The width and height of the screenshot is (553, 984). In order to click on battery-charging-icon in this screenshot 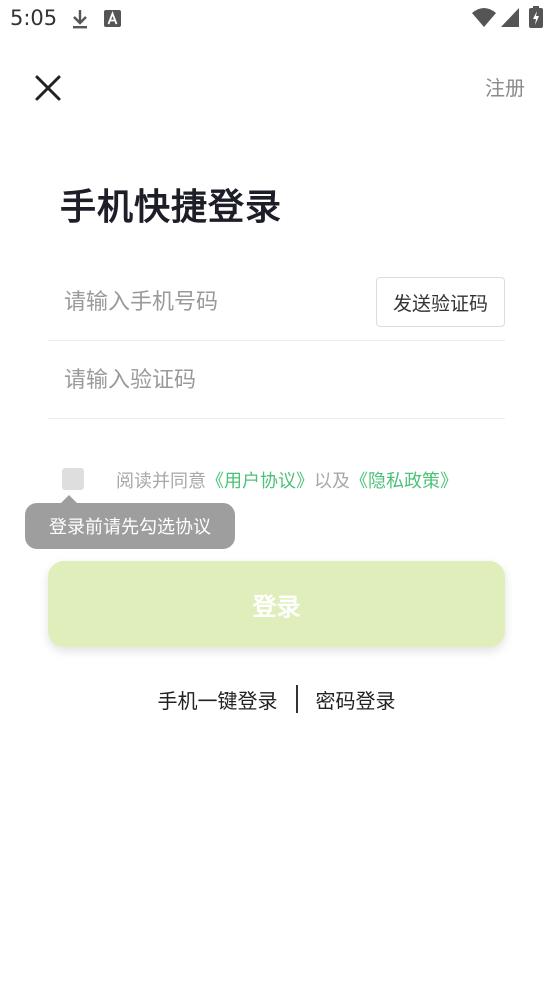, I will do `click(536, 17)`.